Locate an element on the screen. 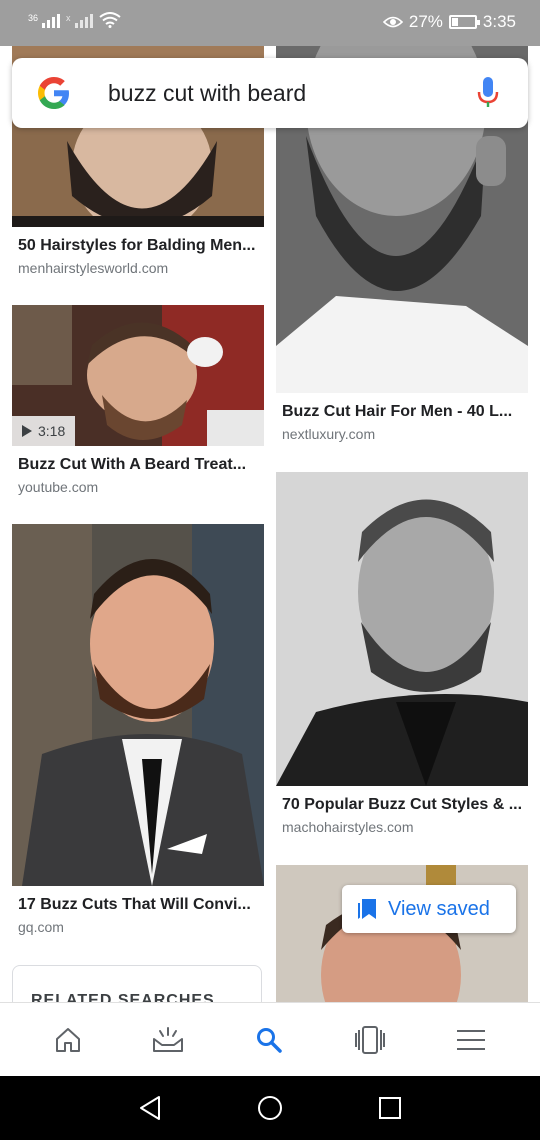 Image resolution: width=540 pixels, height=1140 pixels. view-saved-button: View saved is located at coordinates (429, 909).